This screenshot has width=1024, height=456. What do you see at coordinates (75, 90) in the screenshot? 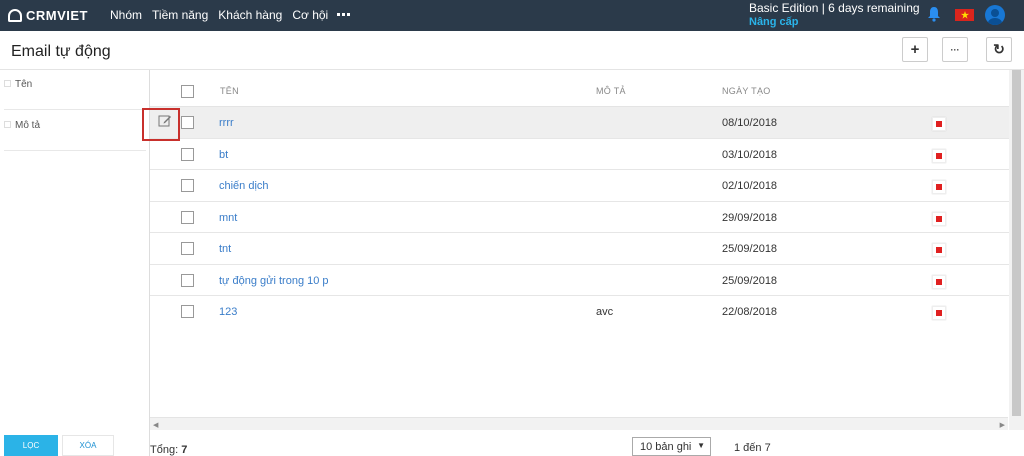
I see `filter-field-name: Tên` at bounding box center [75, 90].